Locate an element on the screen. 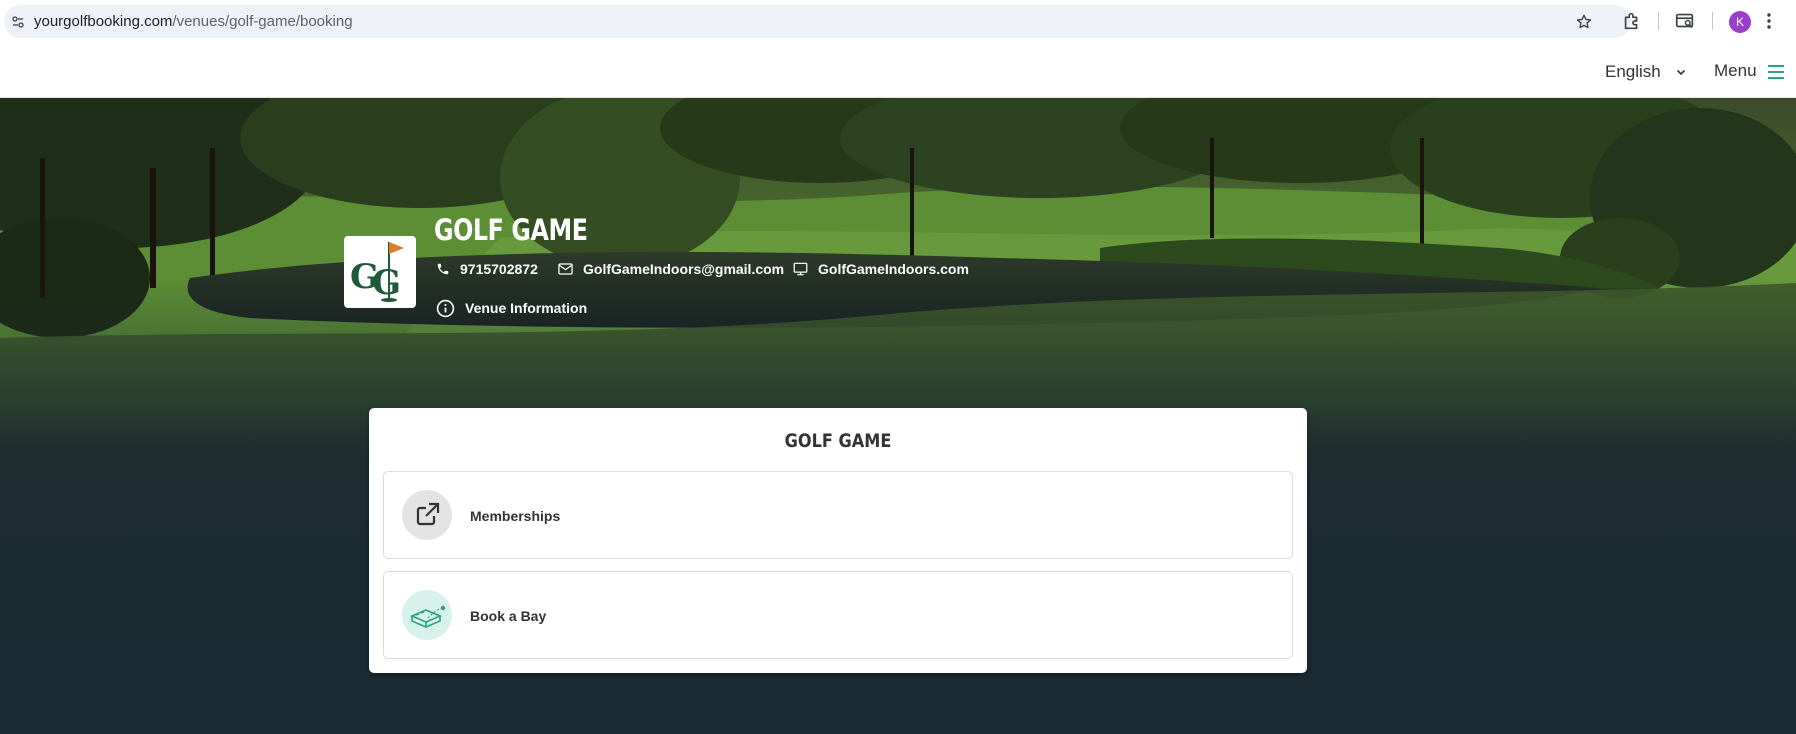 This screenshot has height=734, width=1796. book-a-bay-option: Book a Bay is located at coordinates (838, 615).